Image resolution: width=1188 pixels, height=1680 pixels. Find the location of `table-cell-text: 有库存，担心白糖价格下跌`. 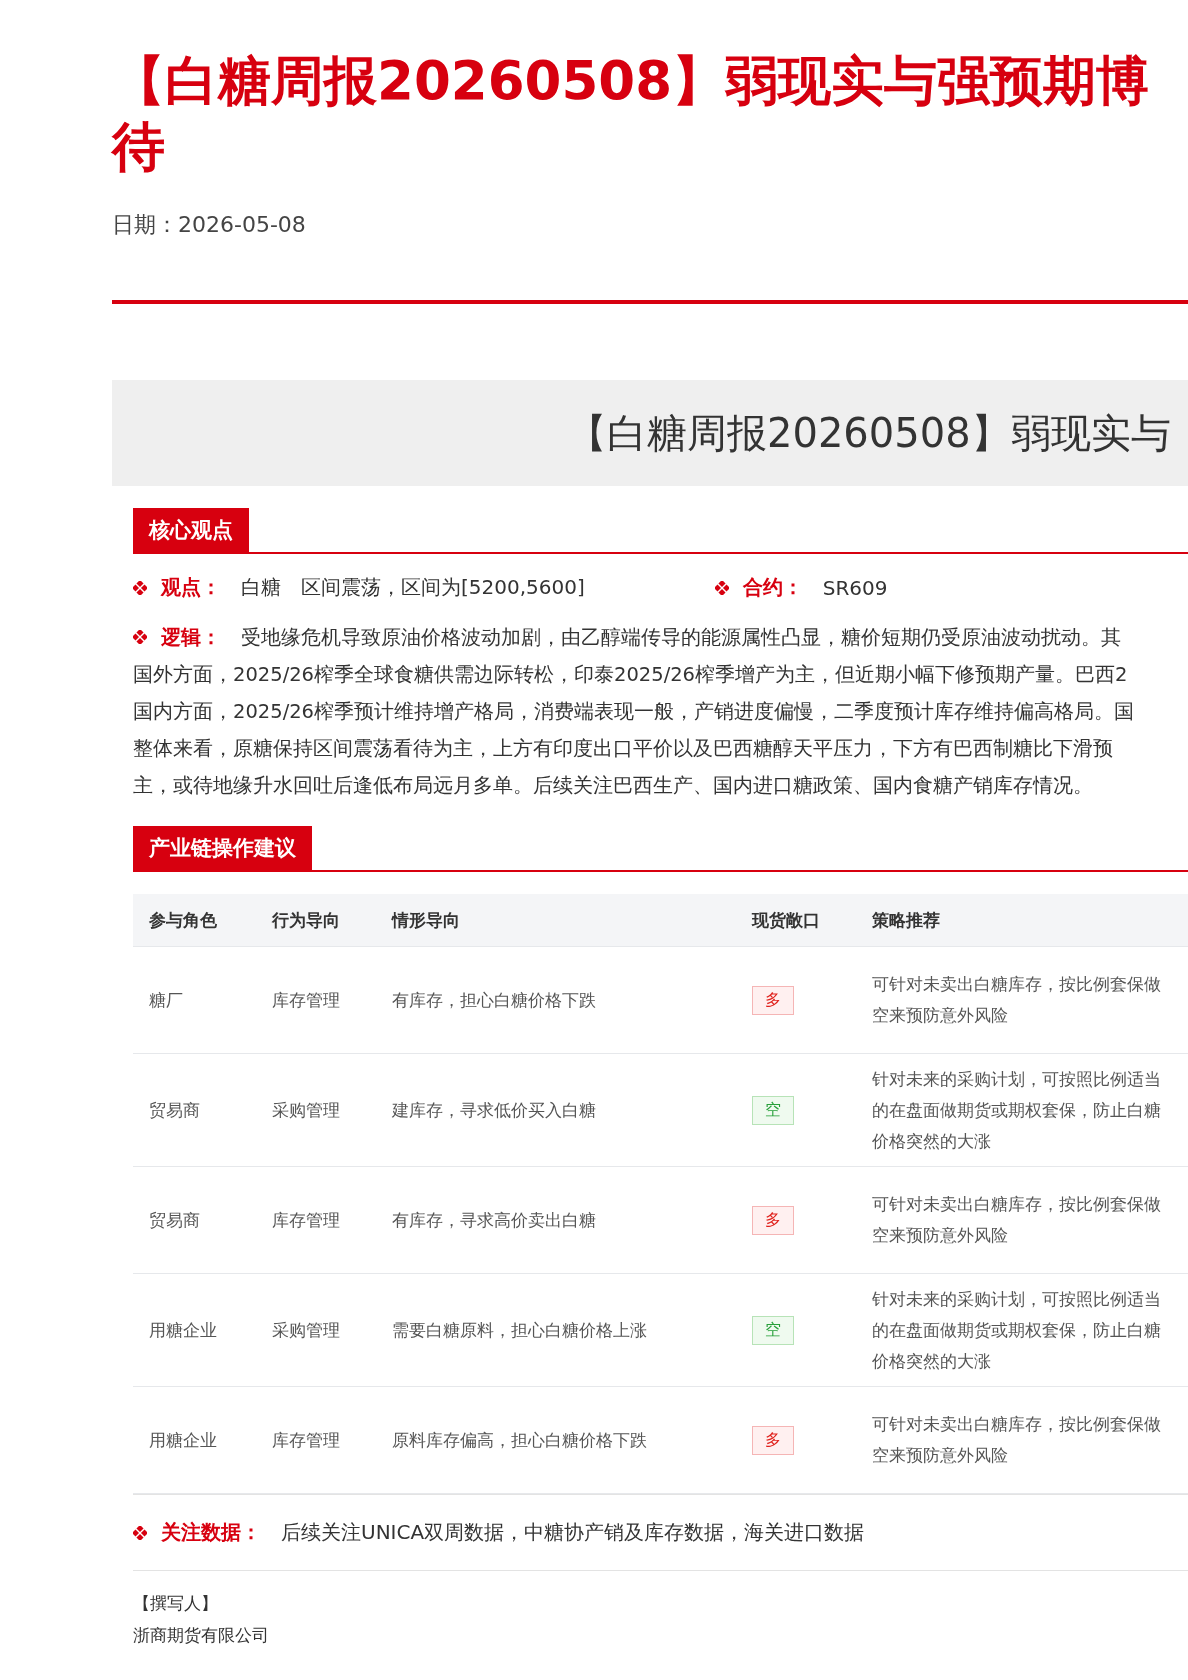

table-cell-text: 有库存，担心白糖价格下跌 is located at coordinates (494, 1000).